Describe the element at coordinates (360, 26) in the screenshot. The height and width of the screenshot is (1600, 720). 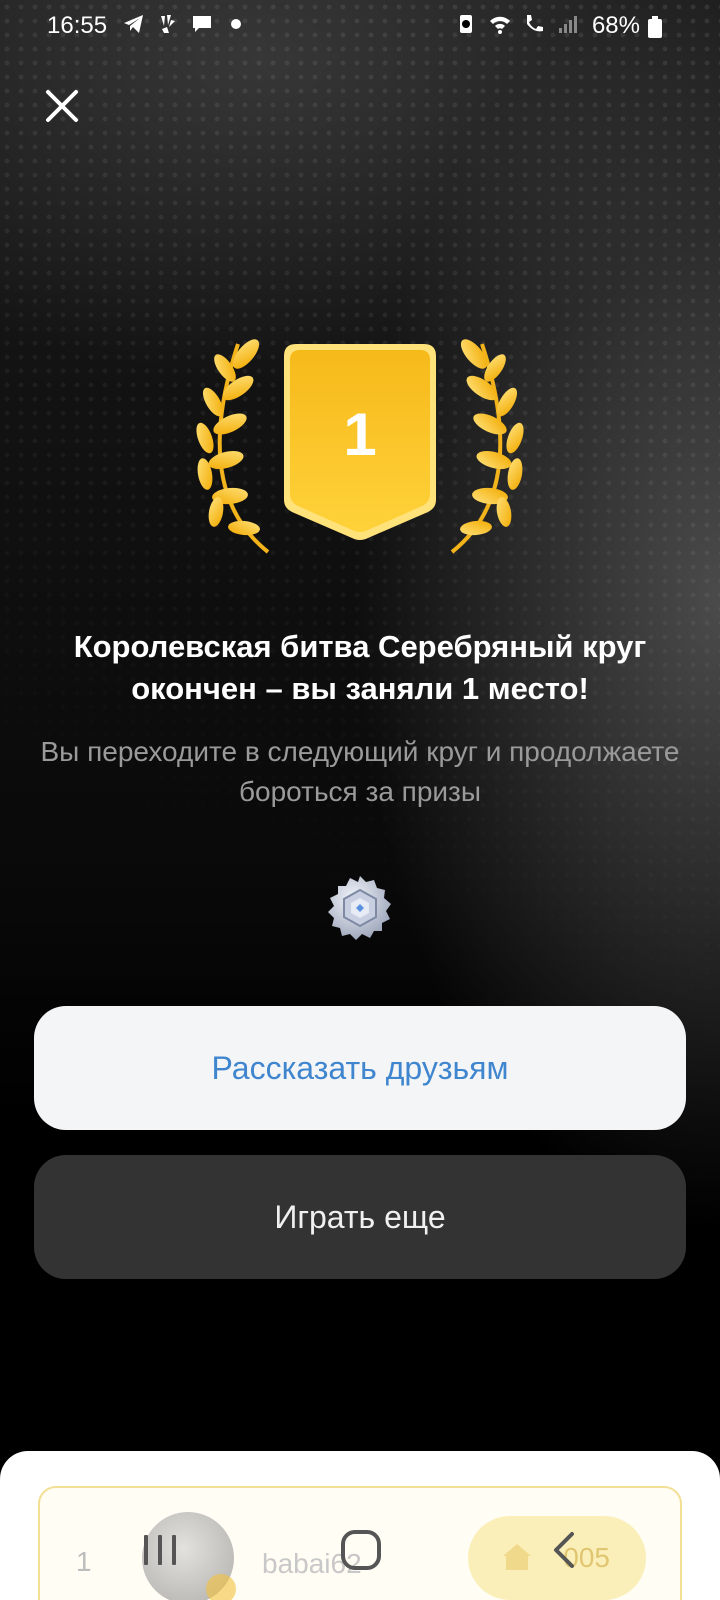
I see `status-bar: 16:55 68%` at that location.